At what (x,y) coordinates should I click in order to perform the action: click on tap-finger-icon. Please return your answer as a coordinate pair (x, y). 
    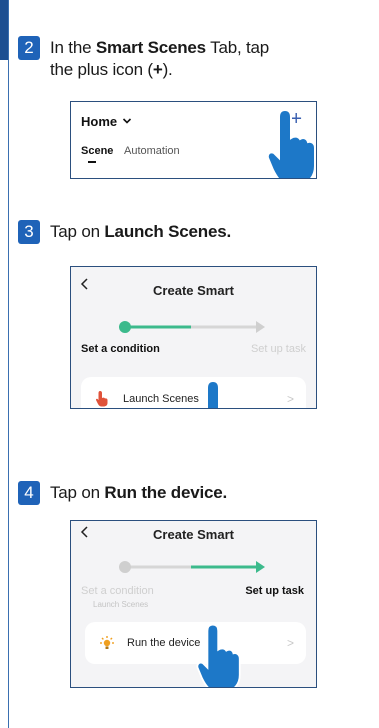
    Looking at the image, I should click on (101, 399).